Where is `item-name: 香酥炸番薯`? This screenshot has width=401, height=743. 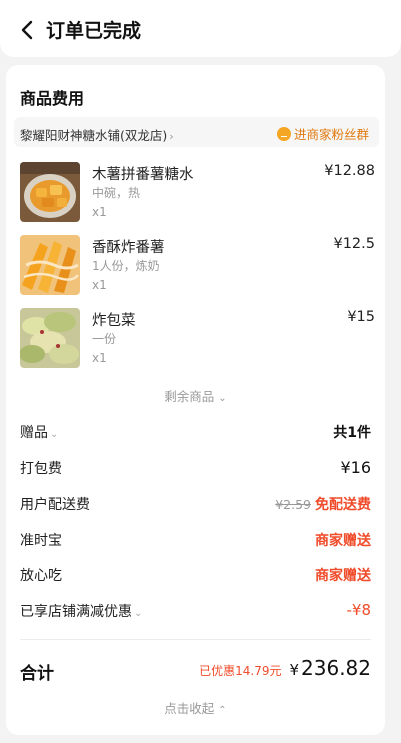 item-name: 香酥炸番薯 is located at coordinates (128, 248).